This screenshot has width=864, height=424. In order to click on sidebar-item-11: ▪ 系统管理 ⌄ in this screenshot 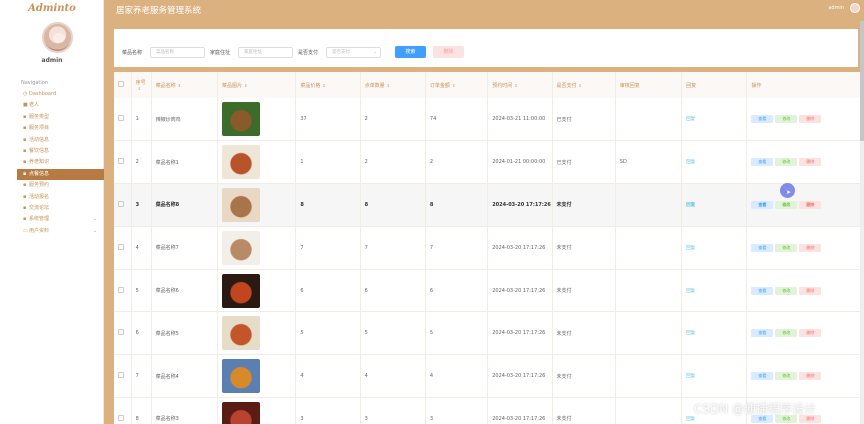, I will do `click(60, 219)`.